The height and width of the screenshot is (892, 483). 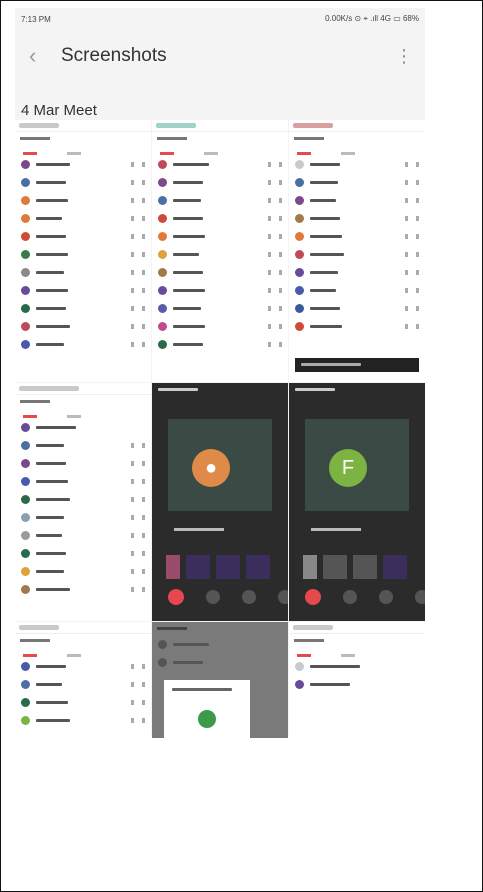 What do you see at coordinates (372, 18) in the screenshot?
I see `status-indicators: 0.00K/s ⊙ ⌖ .ıll 4G ▭ 68%` at bounding box center [372, 18].